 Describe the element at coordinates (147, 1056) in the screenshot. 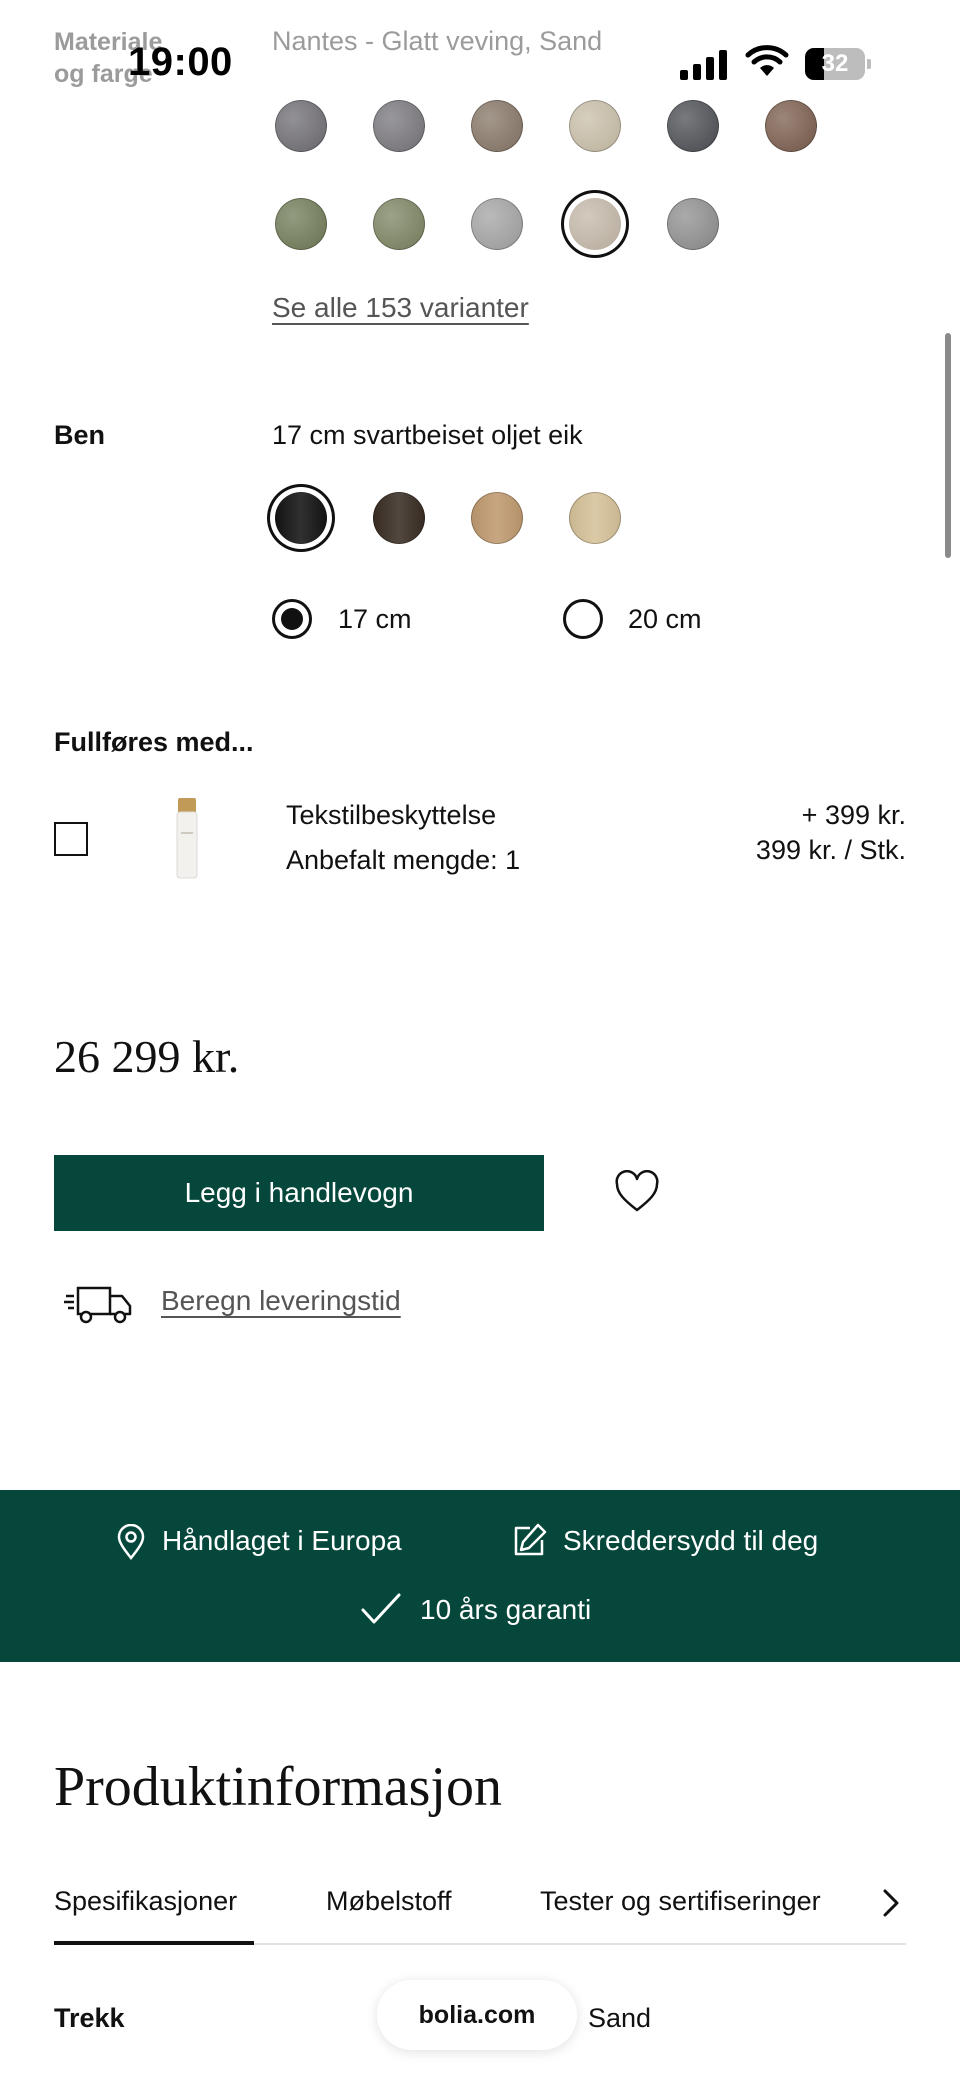

I see `product-price: 26 299 kr.` at that location.